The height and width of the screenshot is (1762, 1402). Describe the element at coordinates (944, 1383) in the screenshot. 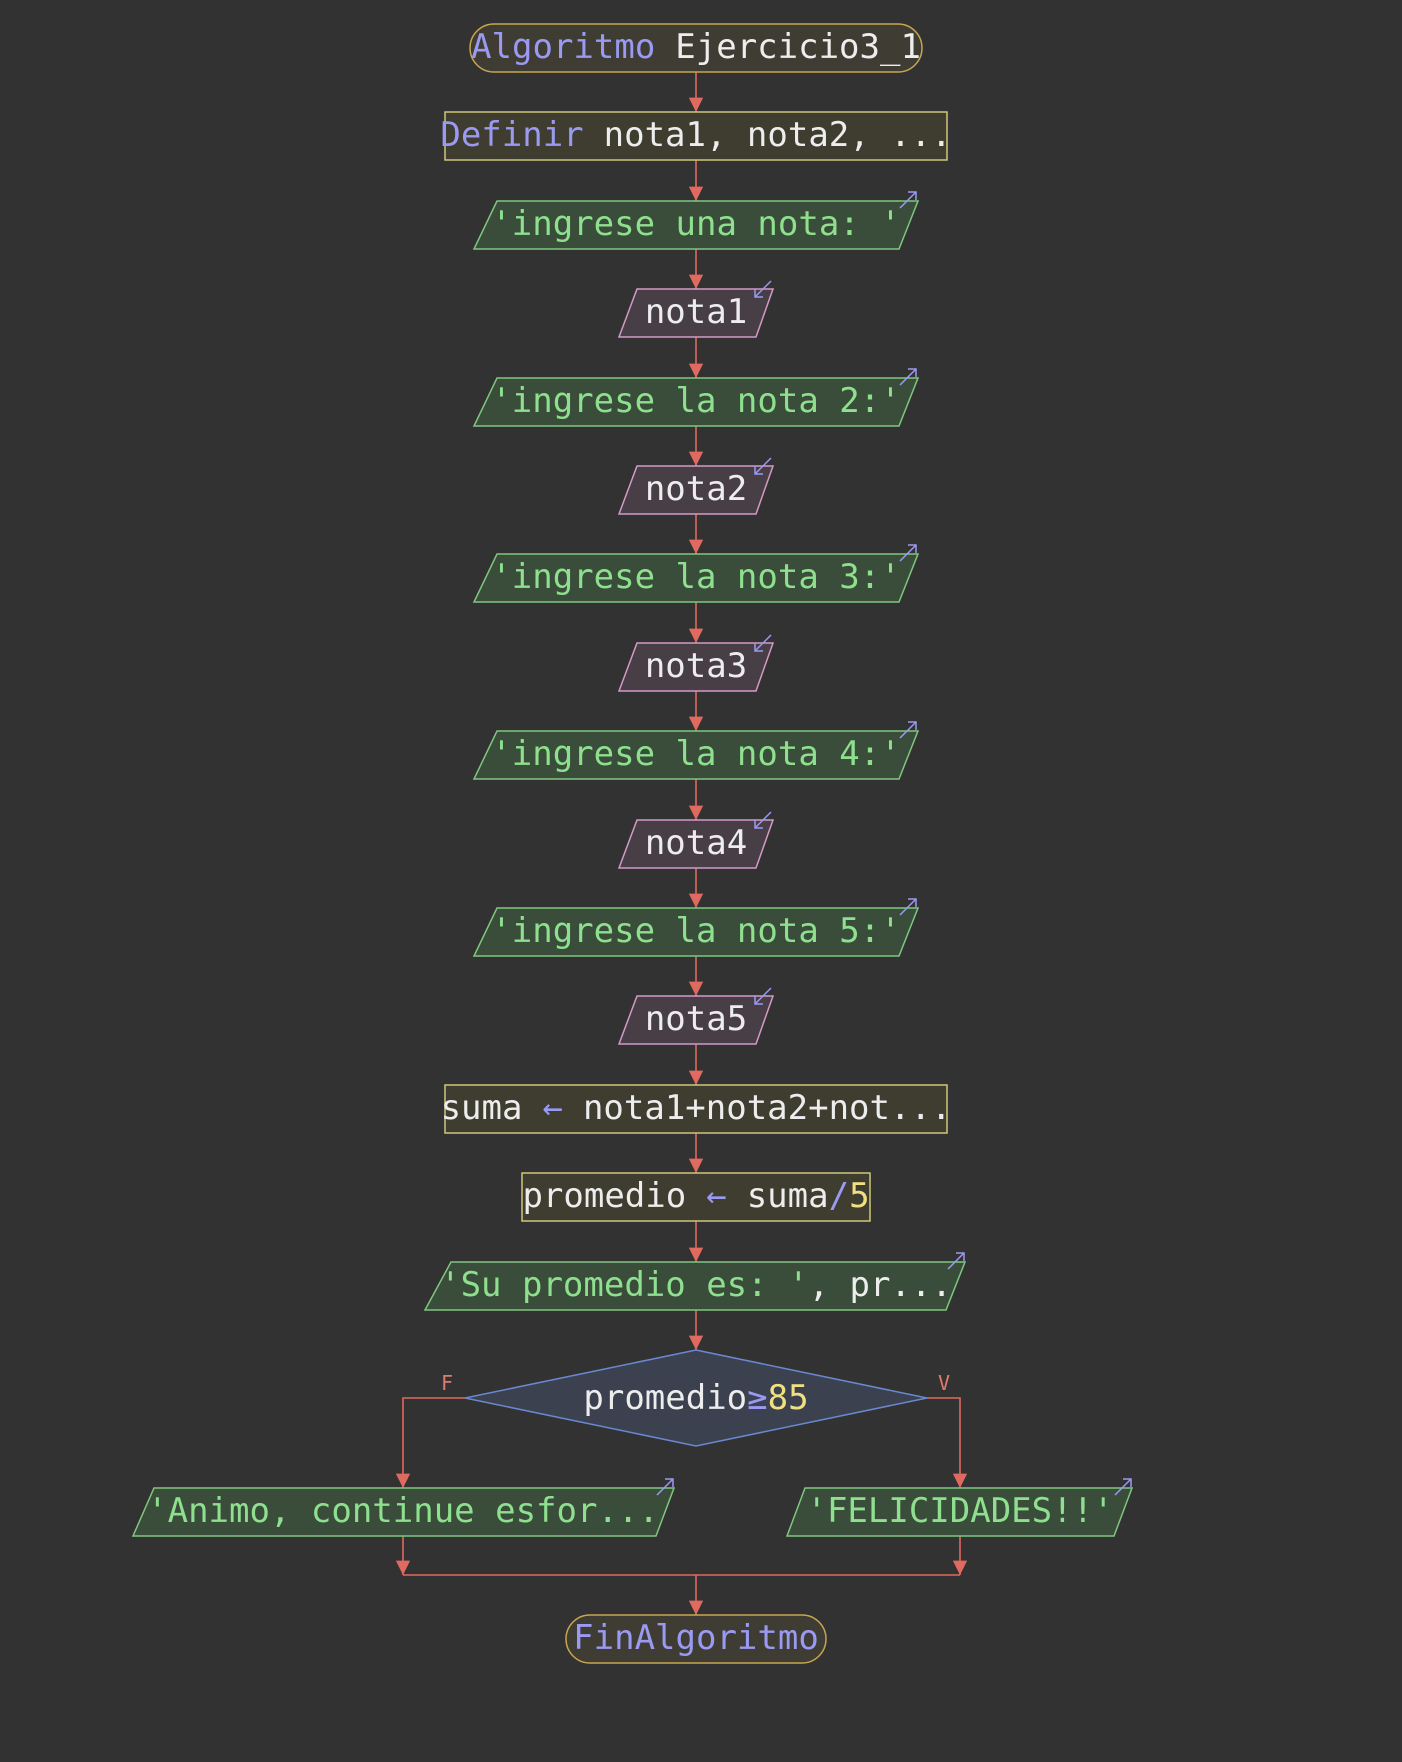

I see `true-branch-label: V` at that location.